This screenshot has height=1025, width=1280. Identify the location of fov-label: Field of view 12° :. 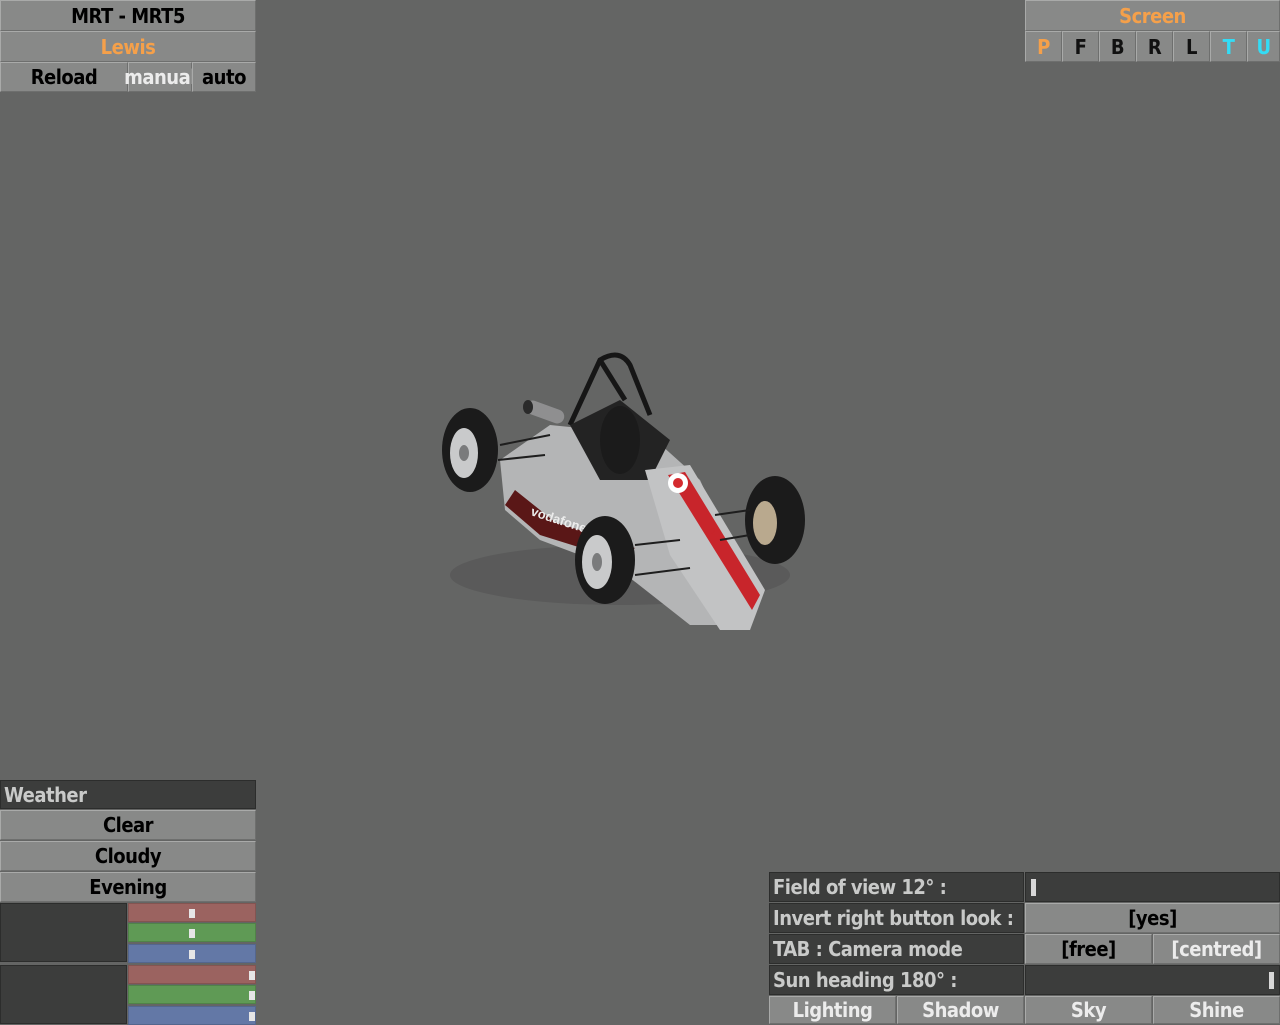
(896, 887).